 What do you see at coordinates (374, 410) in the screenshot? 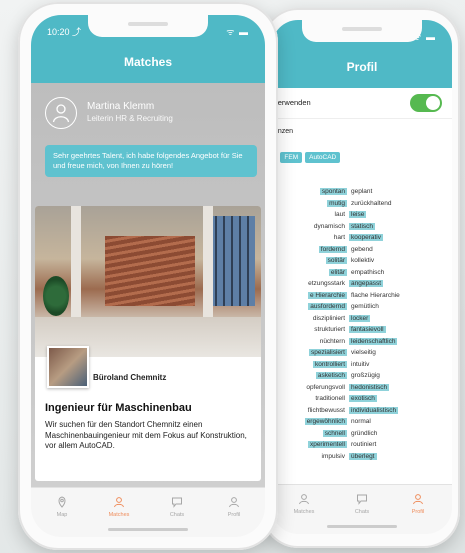
I see `trait-right: individualistisch` at bounding box center [374, 410].